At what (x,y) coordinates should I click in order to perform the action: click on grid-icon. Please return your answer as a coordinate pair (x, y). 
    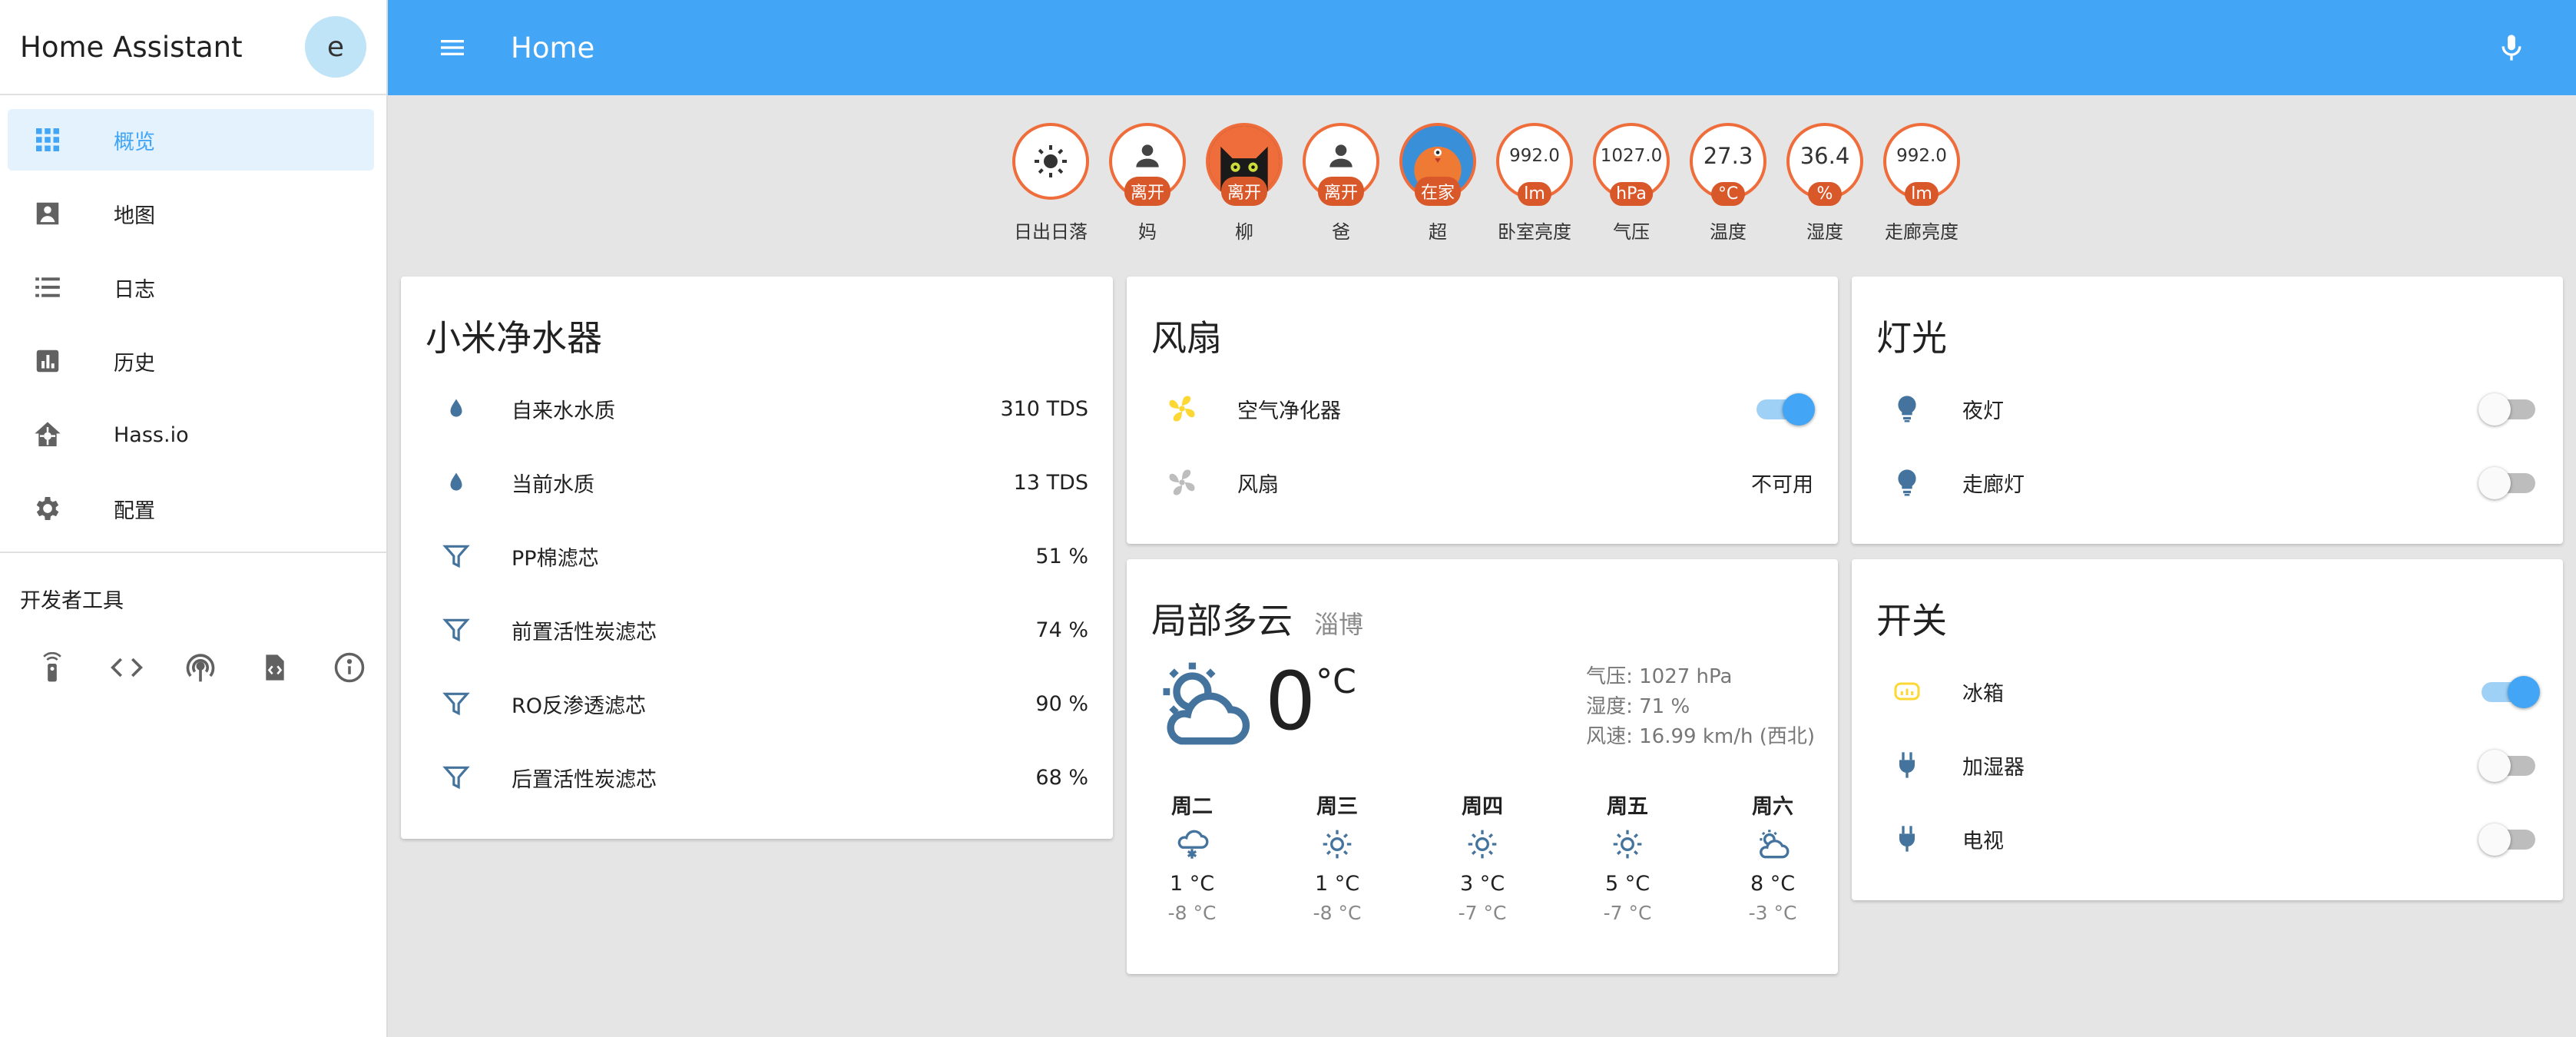
    Looking at the image, I should click on (48, 140).